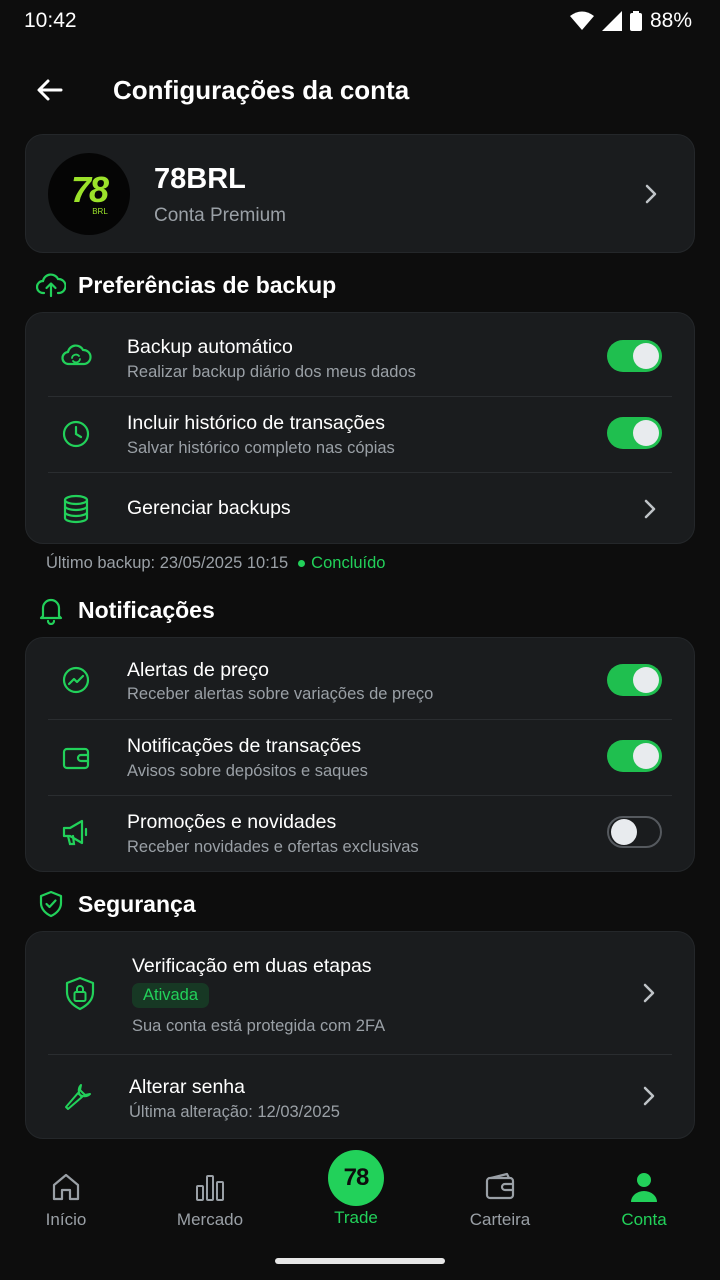 The width and height of the screenshot is (720, 1280). I want to click on row-subtitle: Sua conta está protegida com 2FA, so click(259, 1026).